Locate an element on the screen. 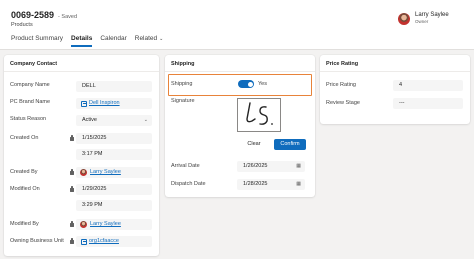  pc-brand-name-field: Dell Inspiron is located at coordinates (114, 103).